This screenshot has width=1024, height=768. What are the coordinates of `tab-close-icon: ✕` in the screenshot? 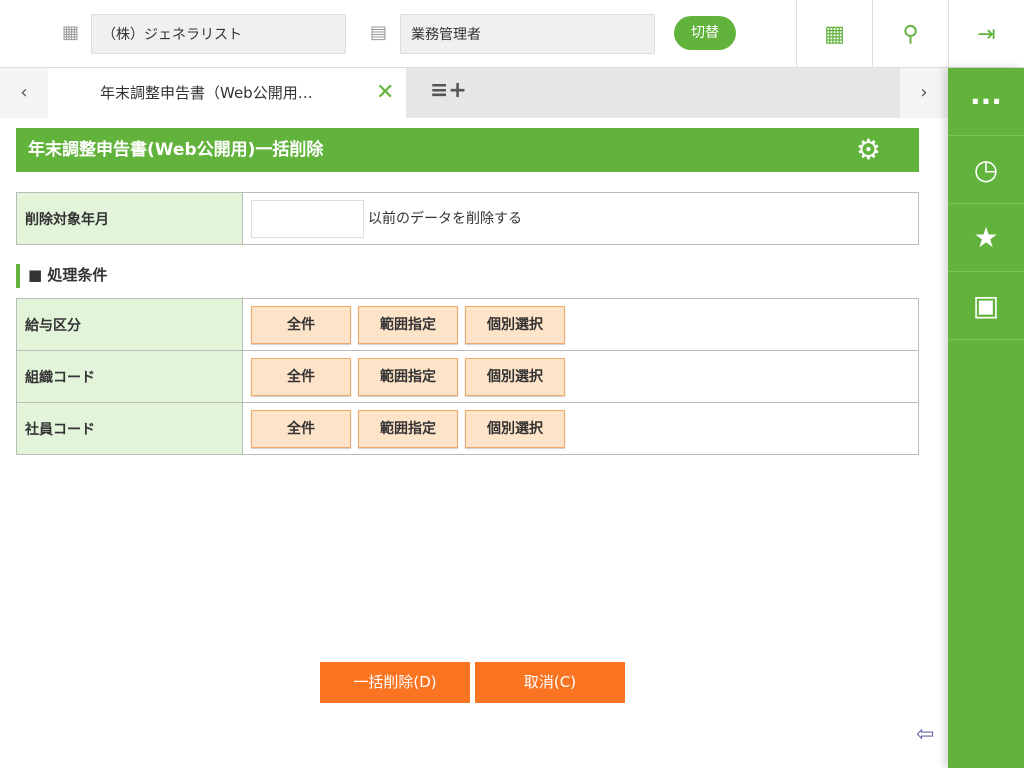 It's located at (385, 93).